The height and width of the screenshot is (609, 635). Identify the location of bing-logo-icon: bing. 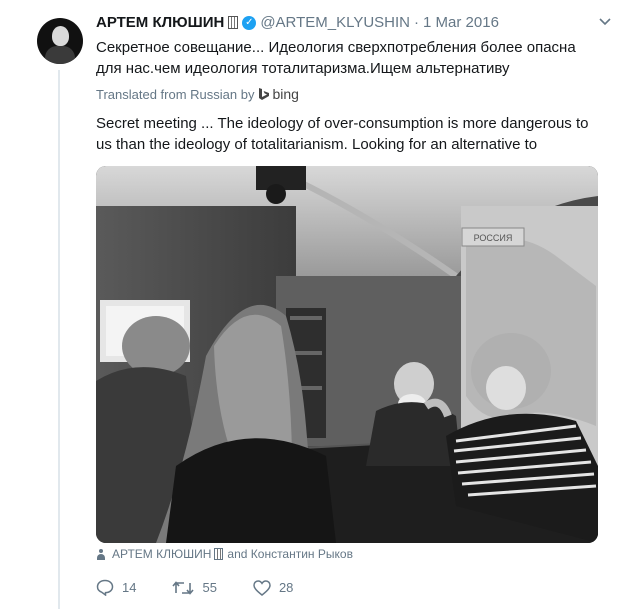
(278, 94).